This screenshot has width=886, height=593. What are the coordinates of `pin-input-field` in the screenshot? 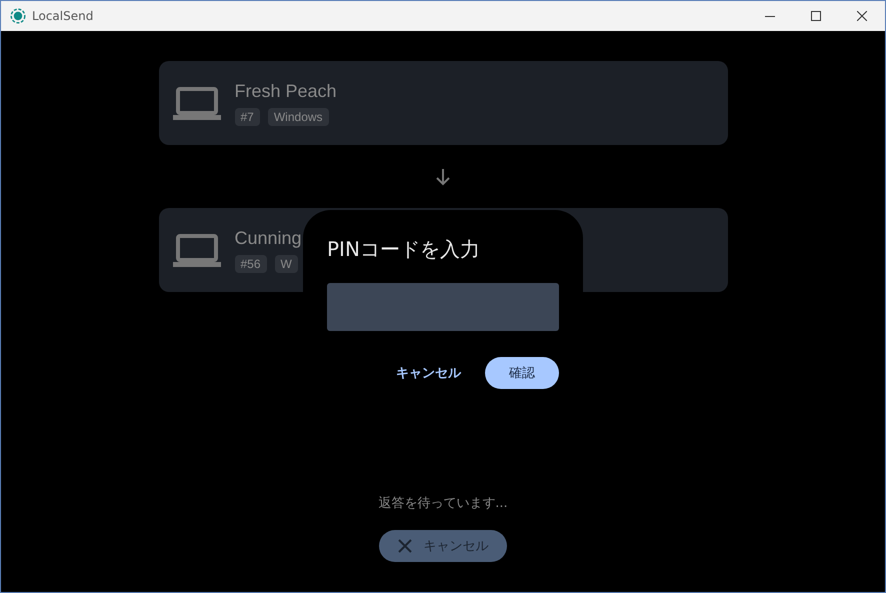 It's located at (443, 307).